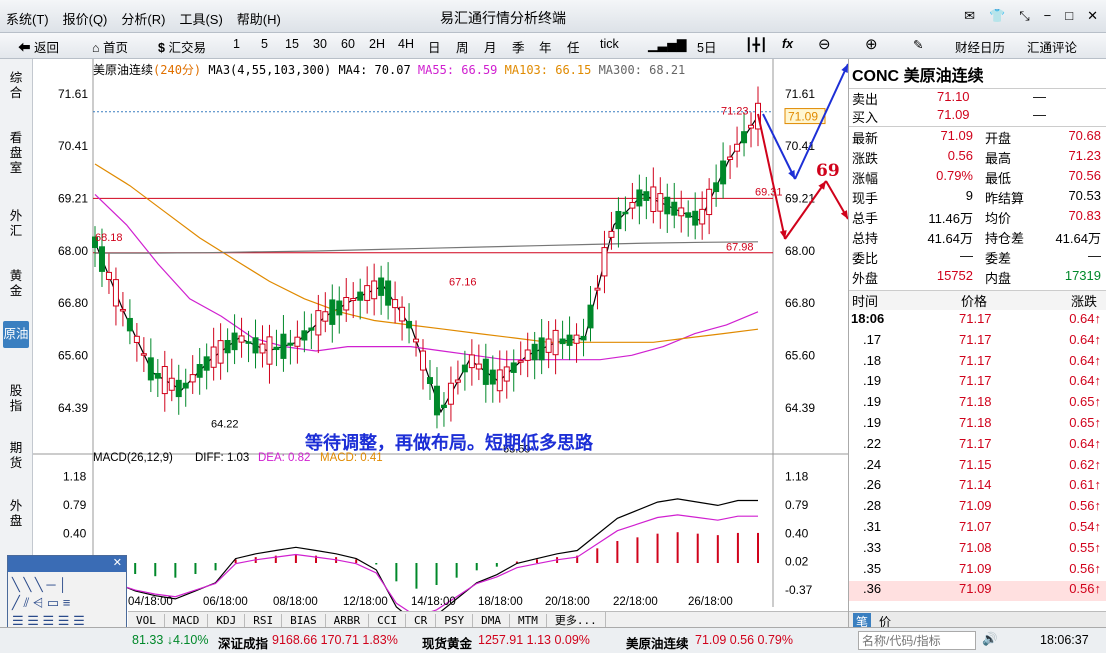 Image resolution: width=1106 pixels, height=653 pixels. I want to click on period-tick: tick, so click(609, 44).